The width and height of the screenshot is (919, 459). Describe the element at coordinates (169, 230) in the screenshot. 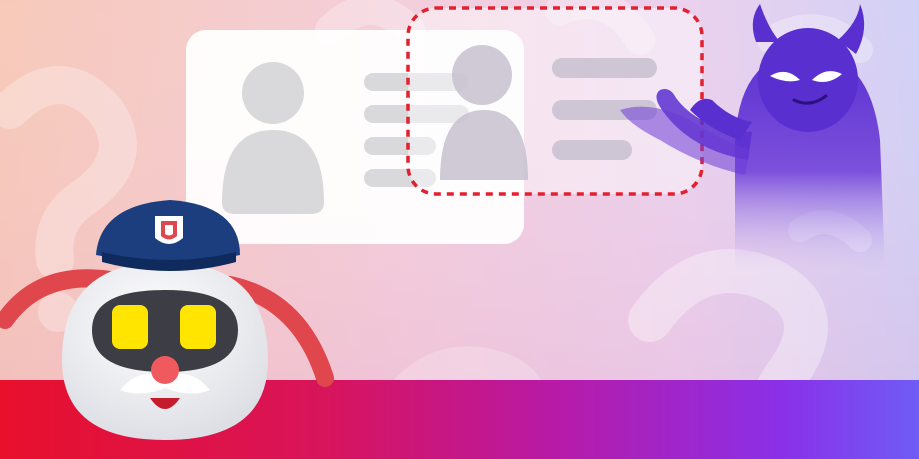

I see `shield-badge-icon` at that location.